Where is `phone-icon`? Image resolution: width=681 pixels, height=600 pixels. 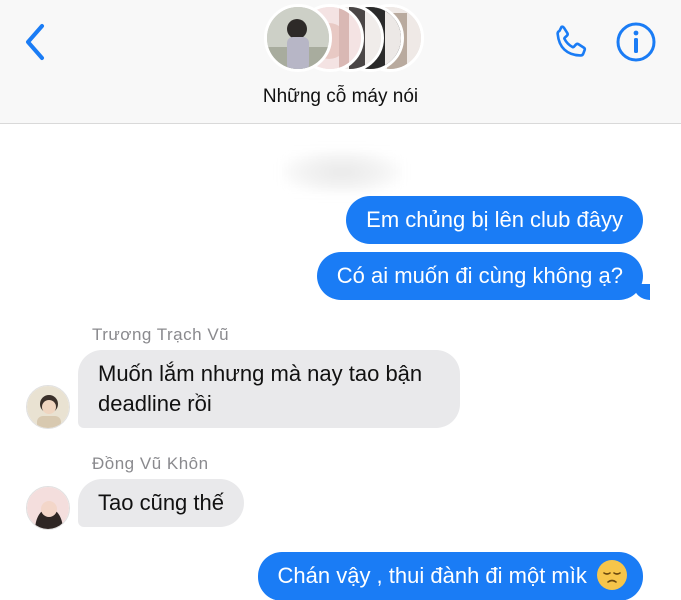
phone-icon is located at coordinates (571, 41).